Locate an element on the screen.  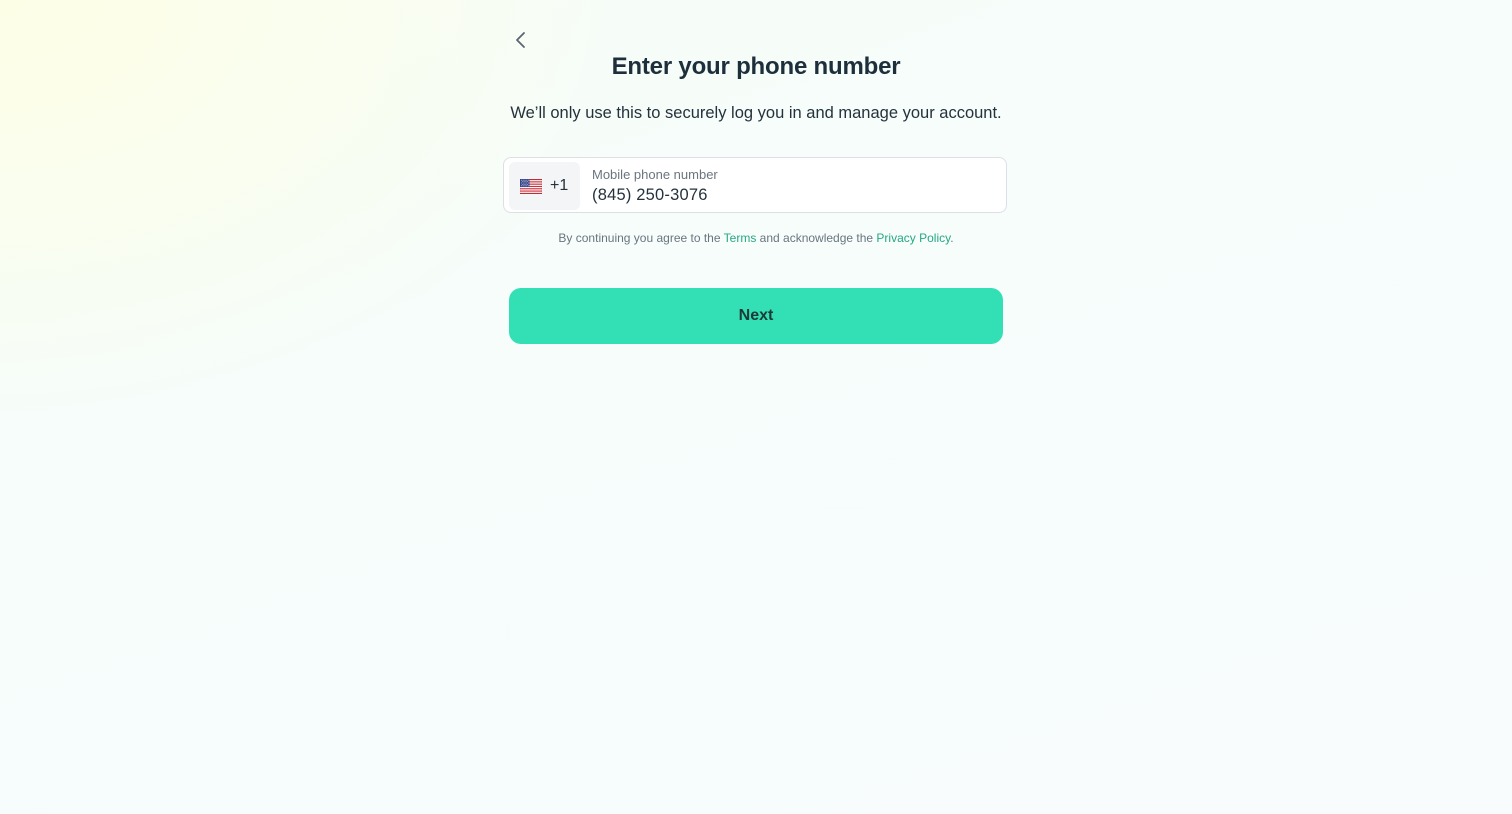
legal-suffix: . is located at coordinates (952, 238).